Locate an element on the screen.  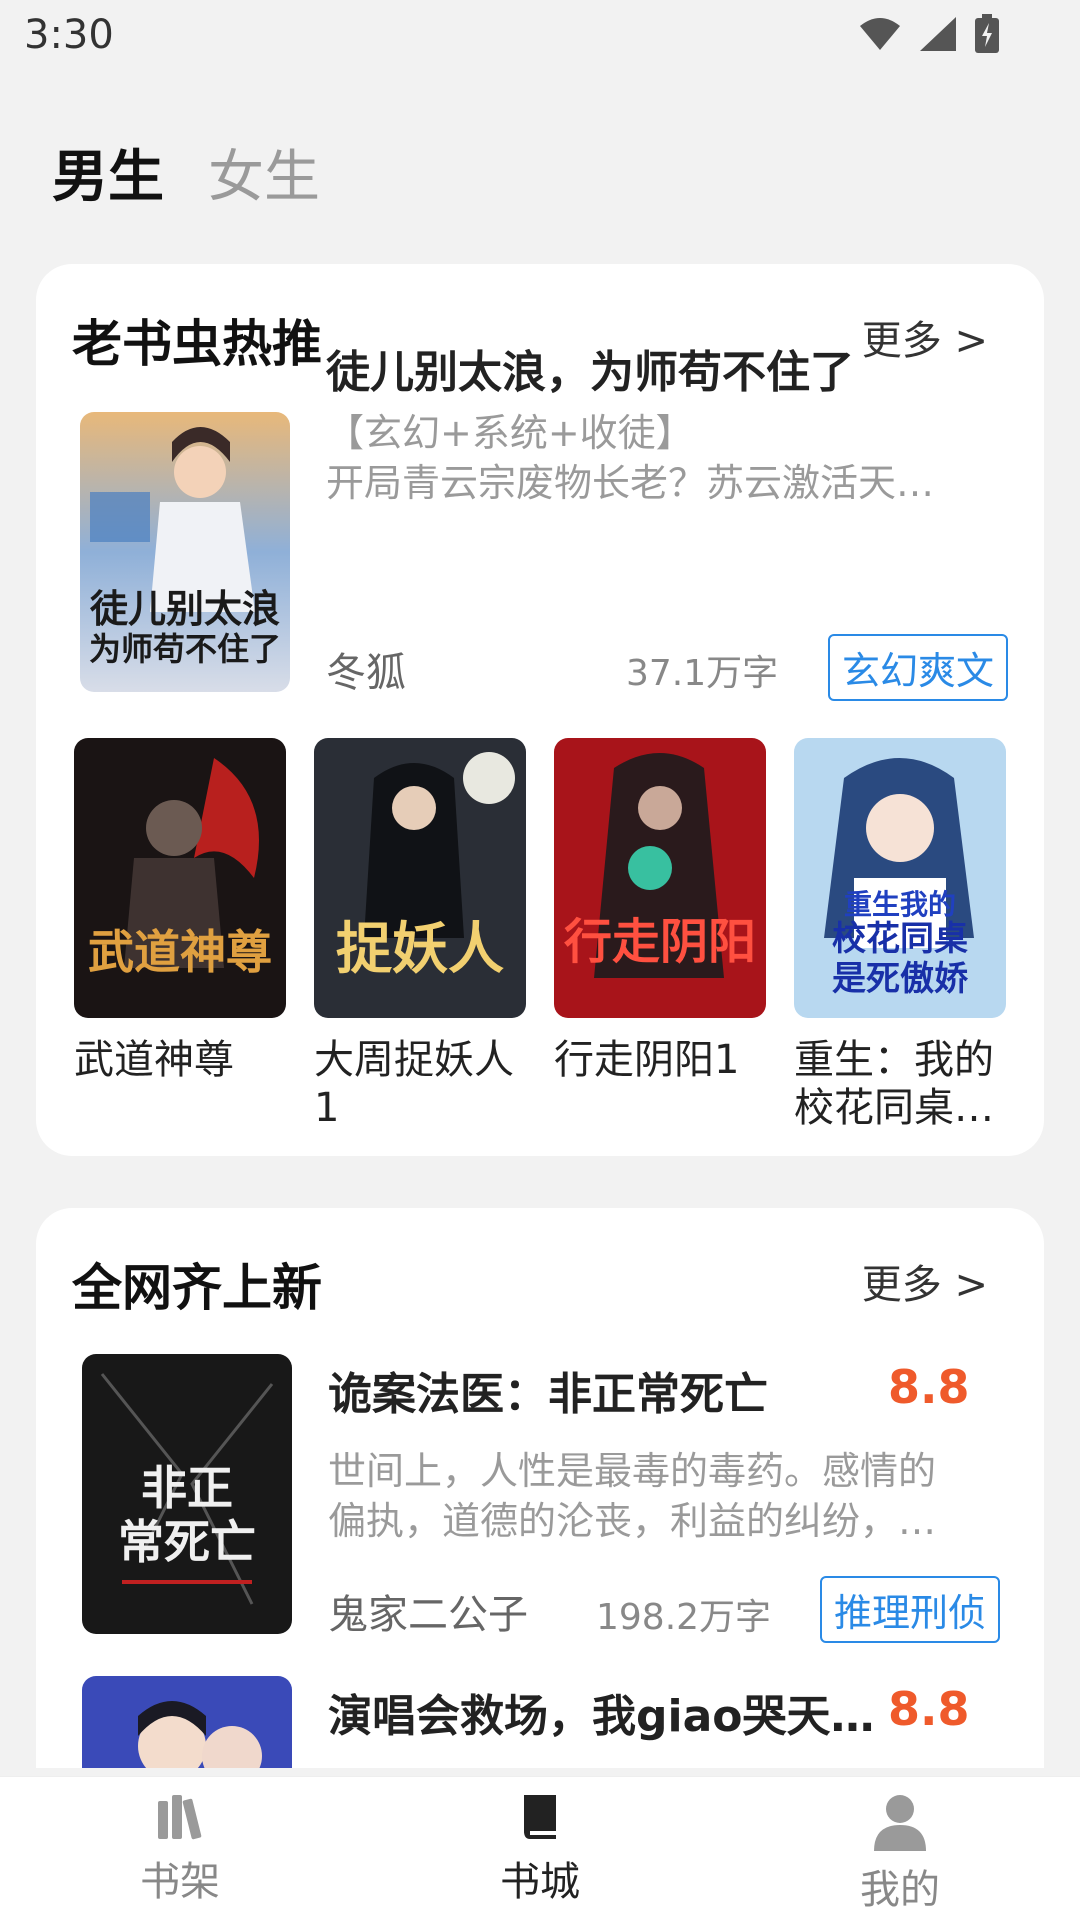
svg-text: 校花同桌 is located at coordinates (900, 939).